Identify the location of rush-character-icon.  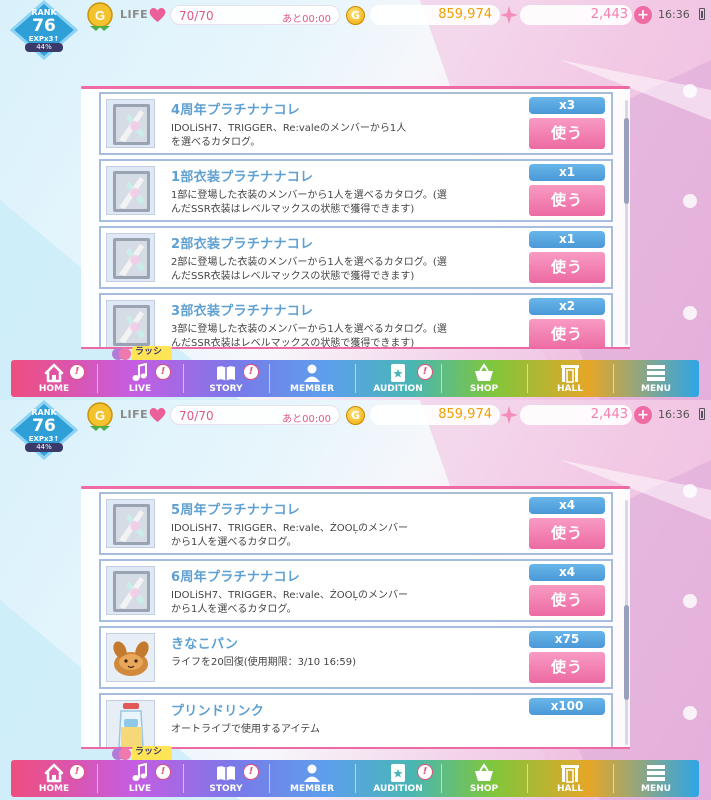
(121, 754).